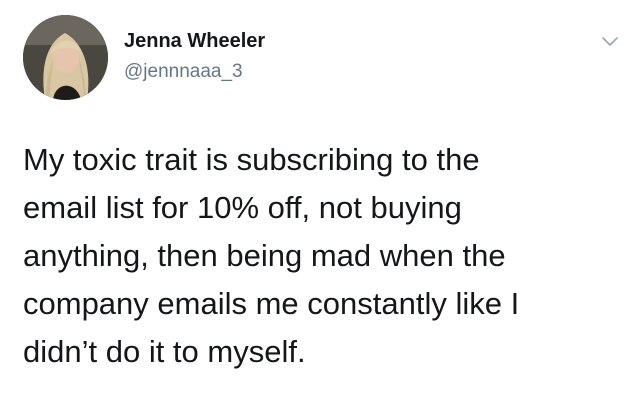 The height and width of the screenshot is (412, 640). Describe the element at coordinates (271, 303) in the screenshot. I see `tweet-text-line: company emails me constantly like I` at that location.